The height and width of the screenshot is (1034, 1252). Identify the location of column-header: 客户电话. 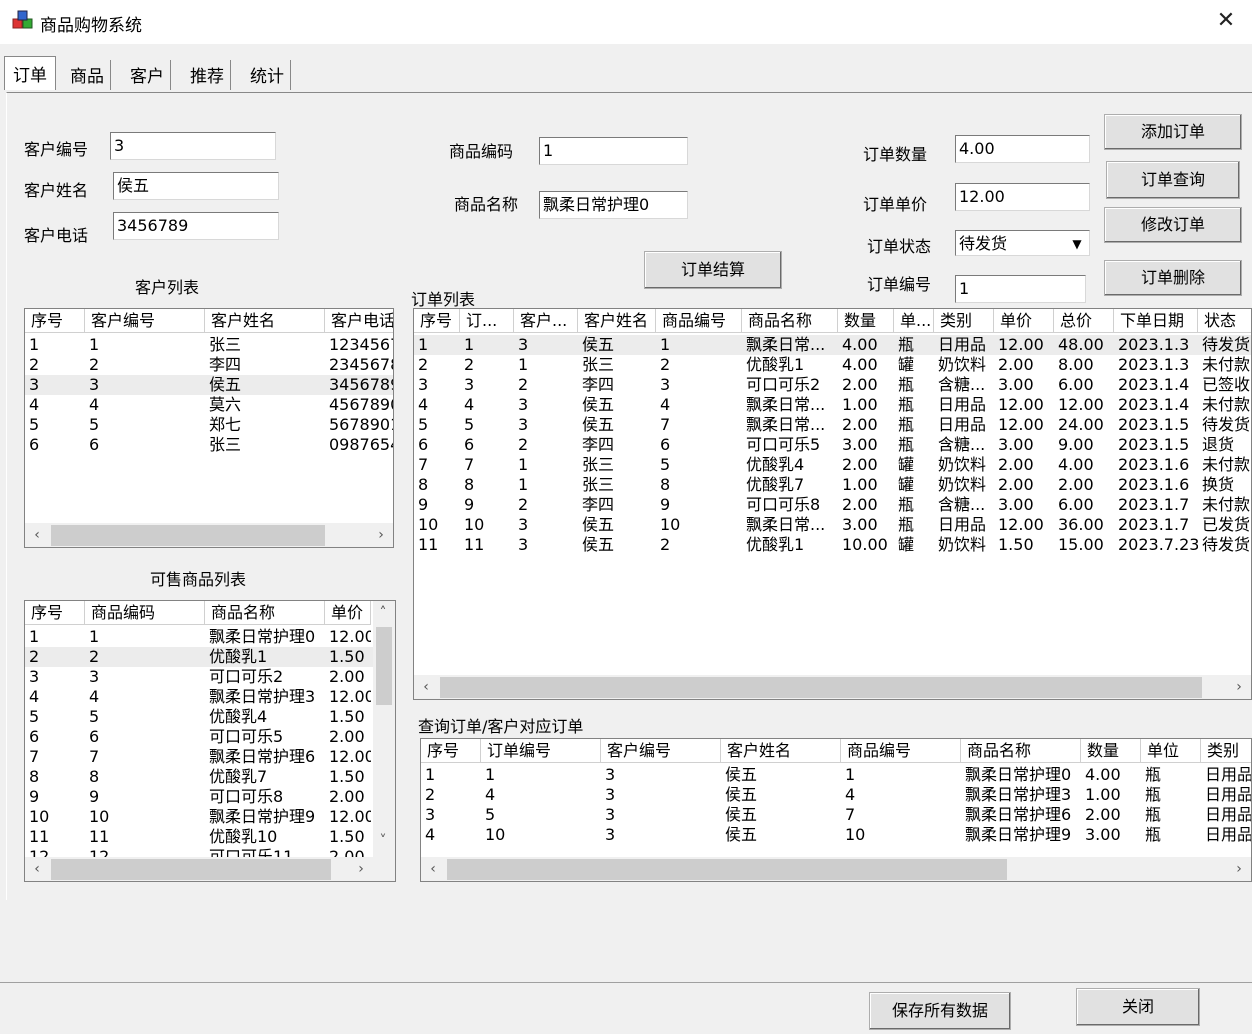
(359, 321).